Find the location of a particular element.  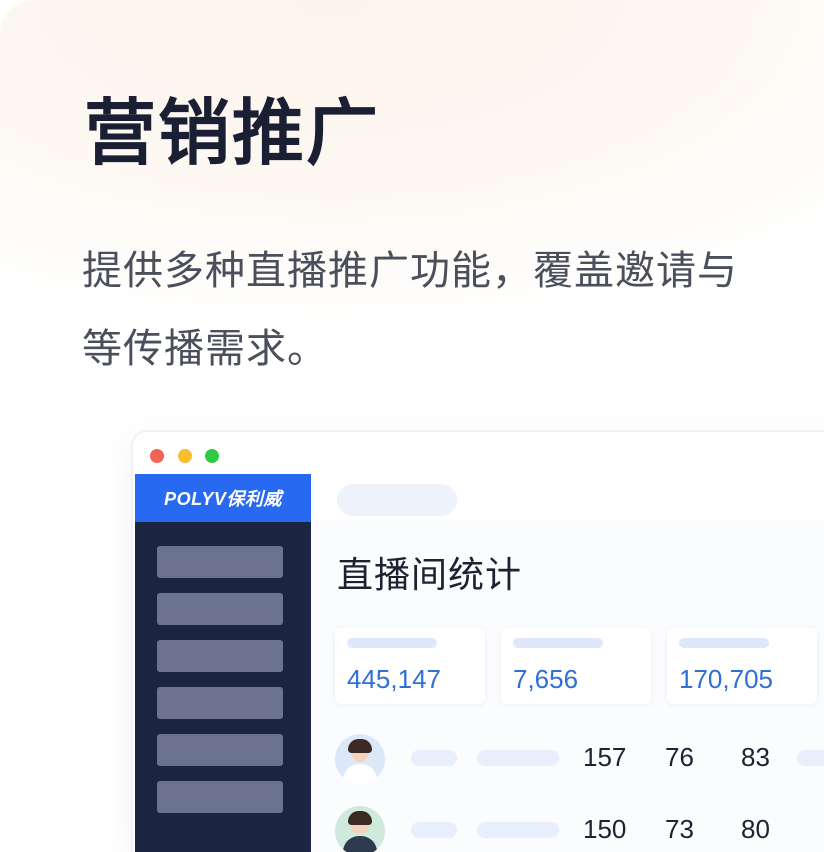

stat-value: 7,656 is located at coordinates (546, 679).